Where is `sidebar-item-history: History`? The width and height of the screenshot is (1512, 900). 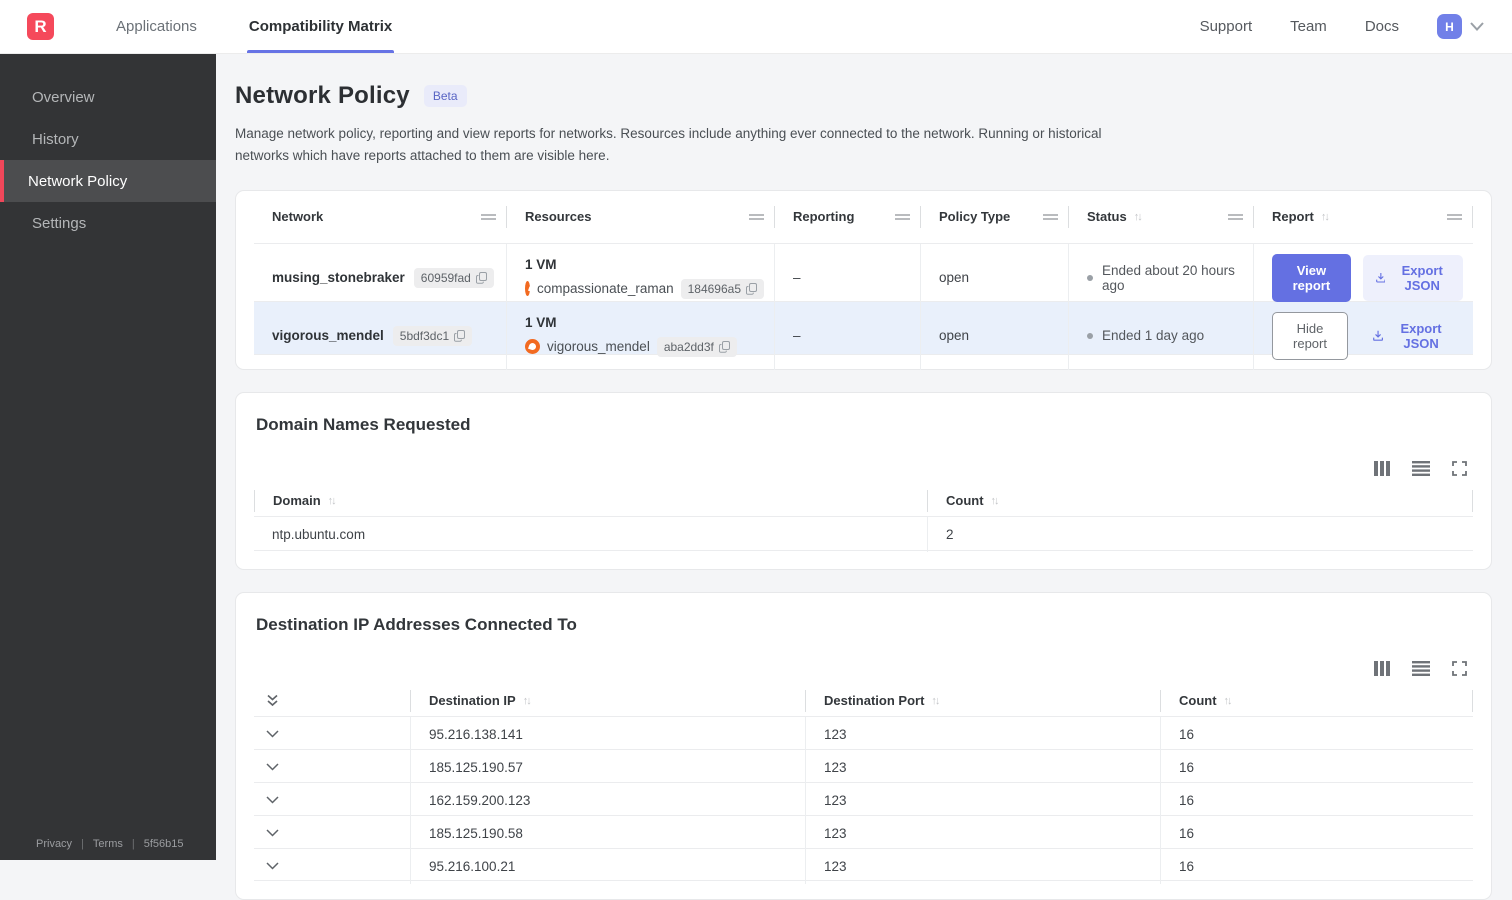 sidebar-item-history: History is located at coordinates (108, 139).